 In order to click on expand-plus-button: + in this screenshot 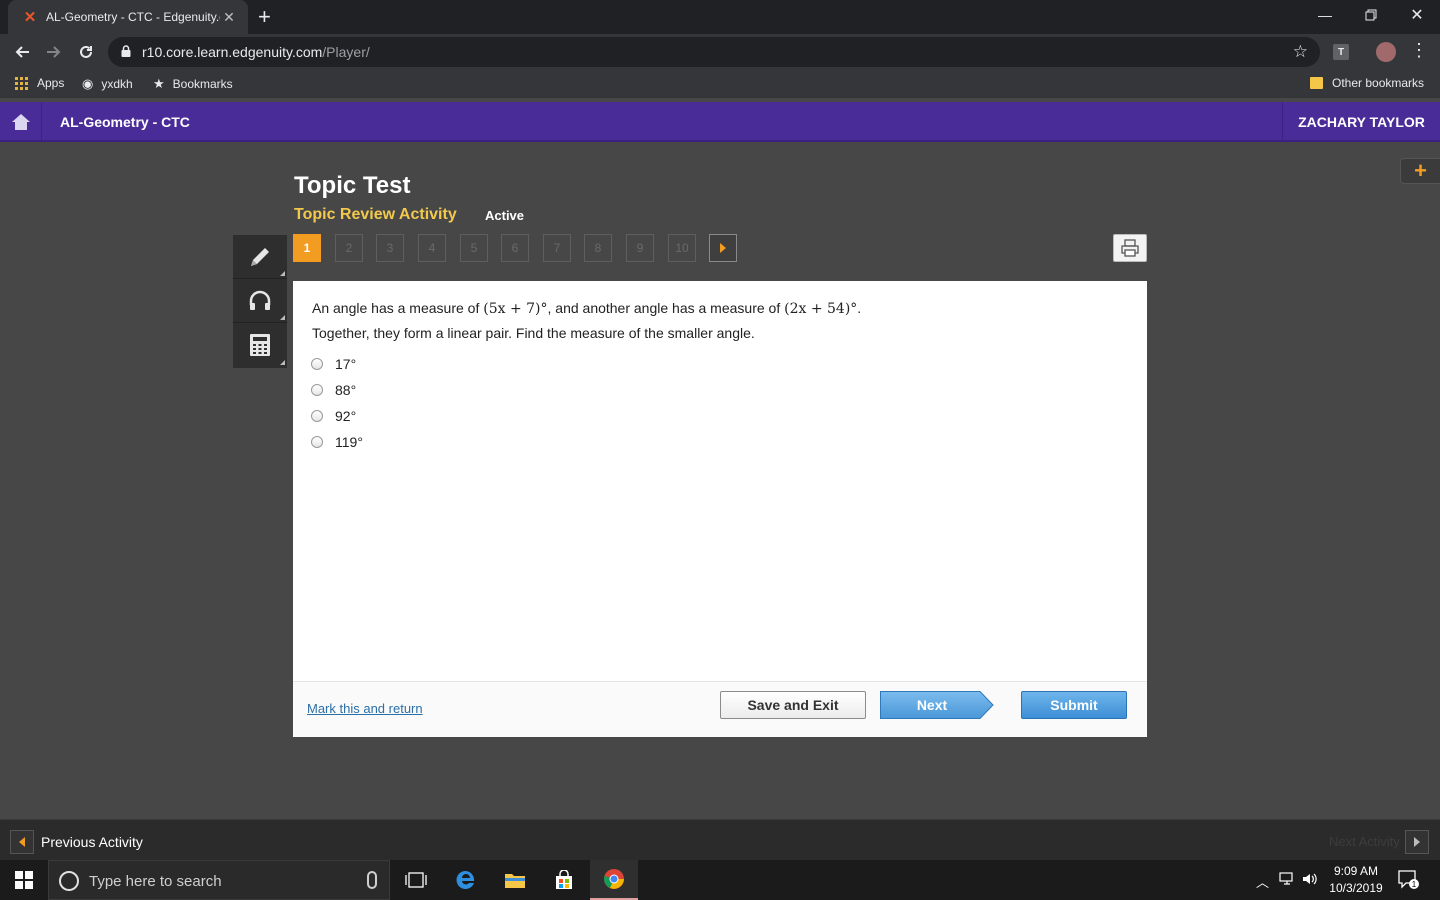, I will do `click(1420, 171)`.